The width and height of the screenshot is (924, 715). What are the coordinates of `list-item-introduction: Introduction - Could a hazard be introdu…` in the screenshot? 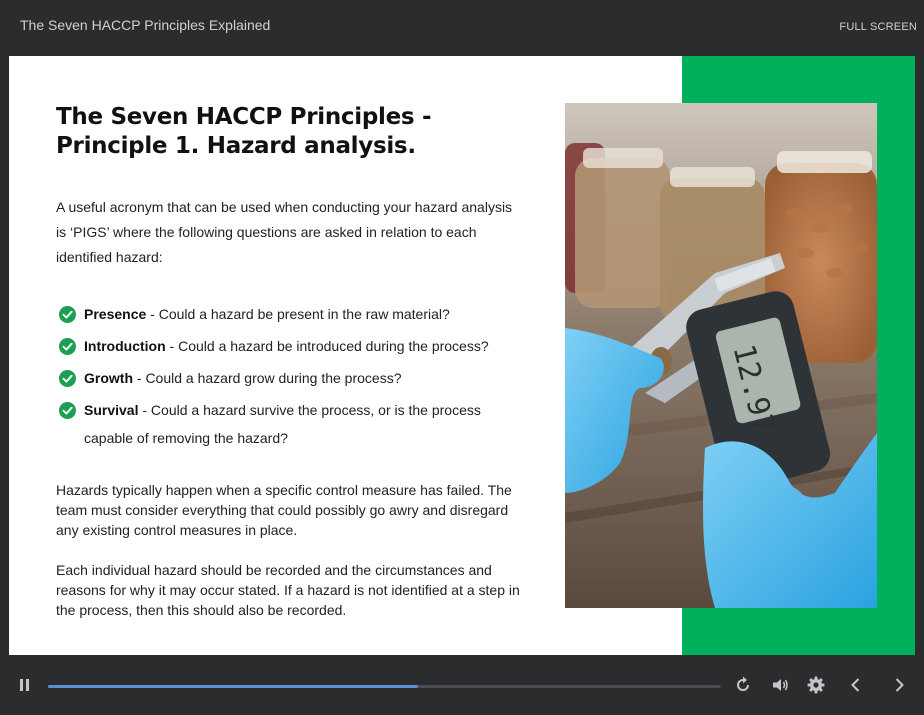 It's located at (294, 346).